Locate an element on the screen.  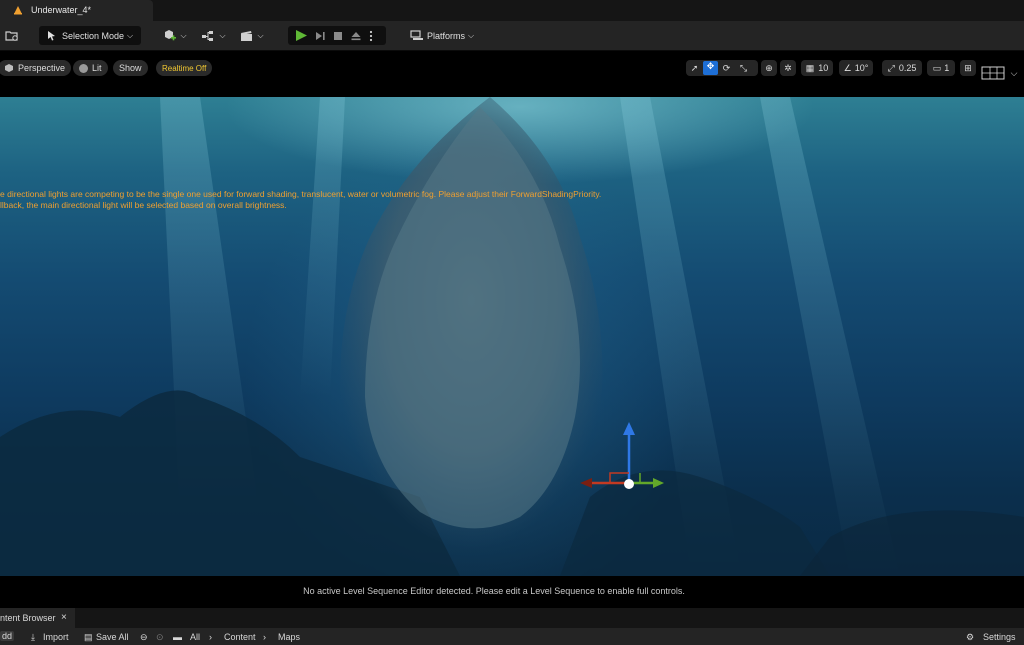
save-current-button is located at coordinates (12, 35).